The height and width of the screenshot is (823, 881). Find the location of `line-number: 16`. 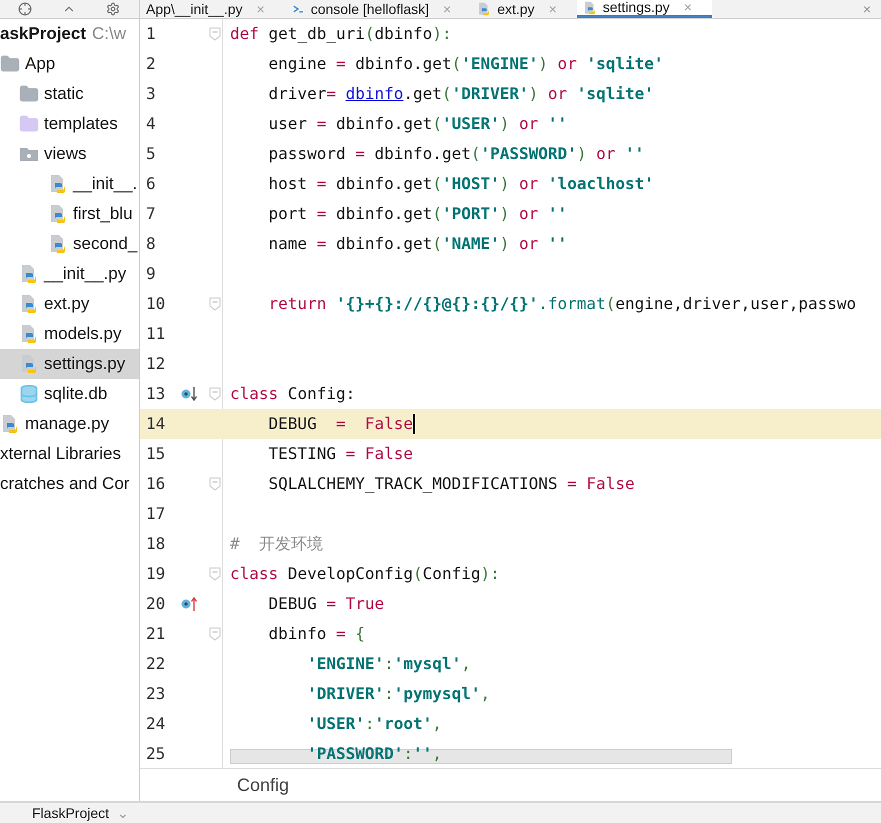

line-number: 16 is located at coordinates (155, 484).